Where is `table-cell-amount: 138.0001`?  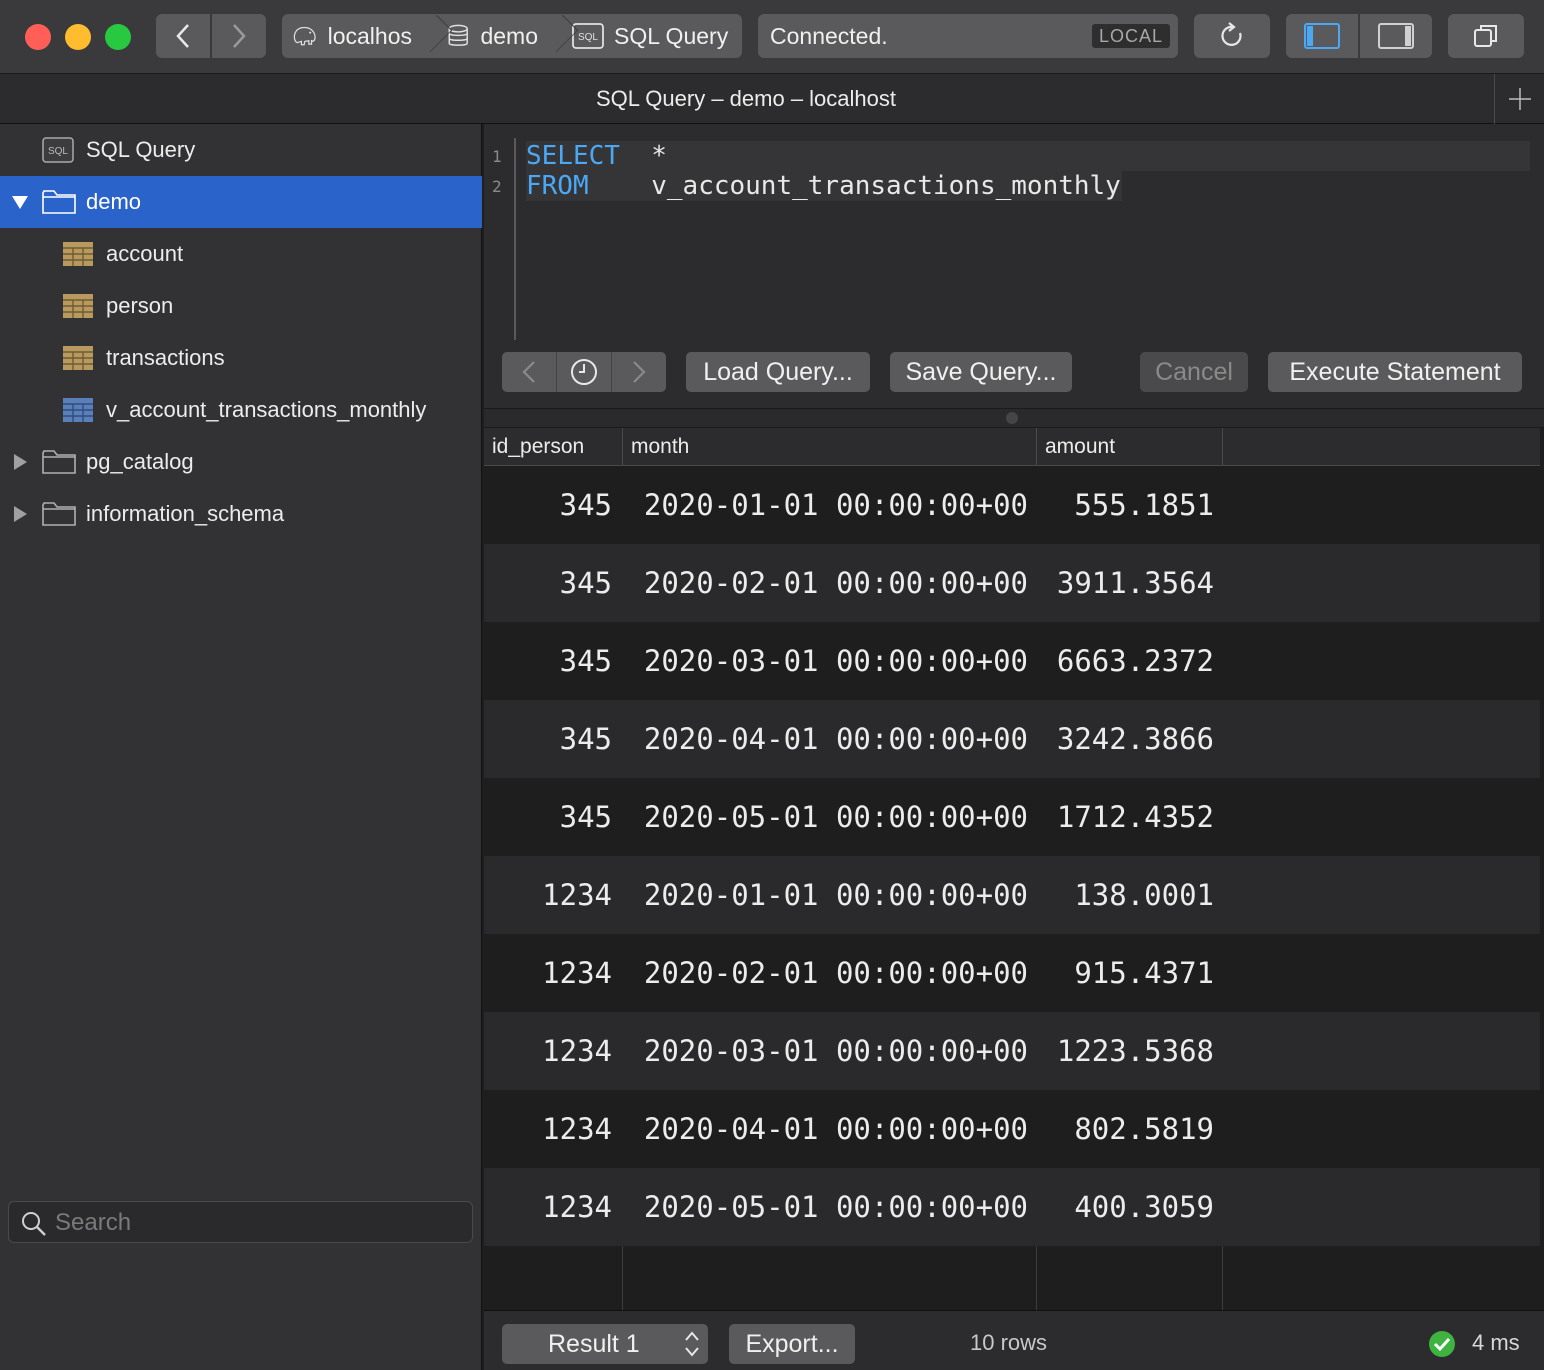 table-cell-amount: 138.0001 is located at coordinates (1129, 895).